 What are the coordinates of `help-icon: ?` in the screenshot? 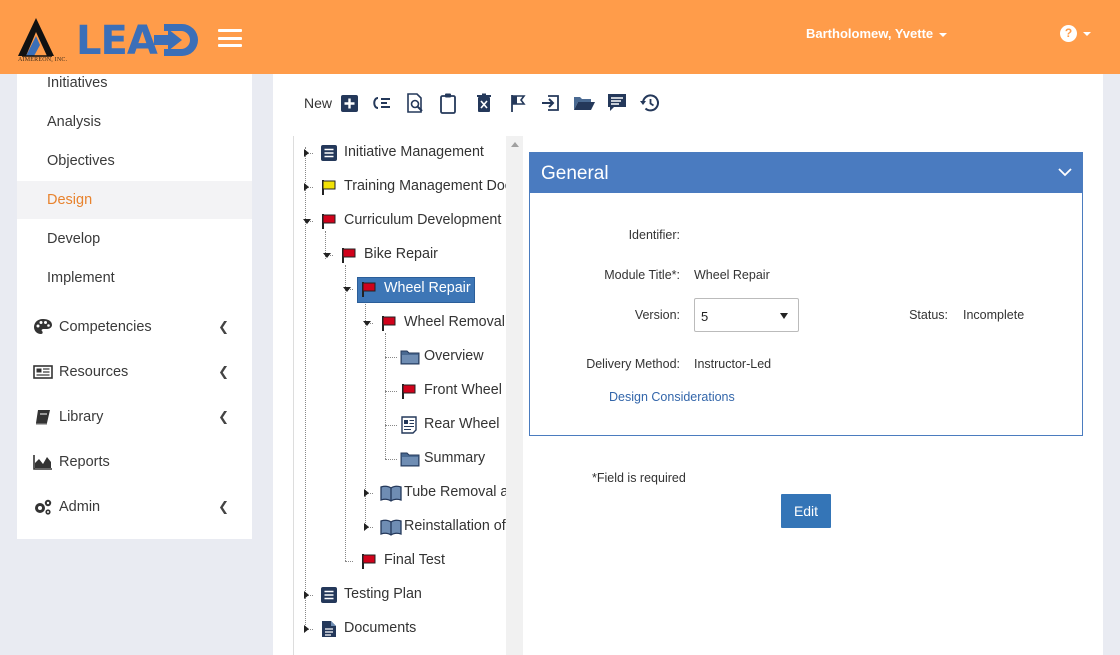 It's located at (1068, 34).